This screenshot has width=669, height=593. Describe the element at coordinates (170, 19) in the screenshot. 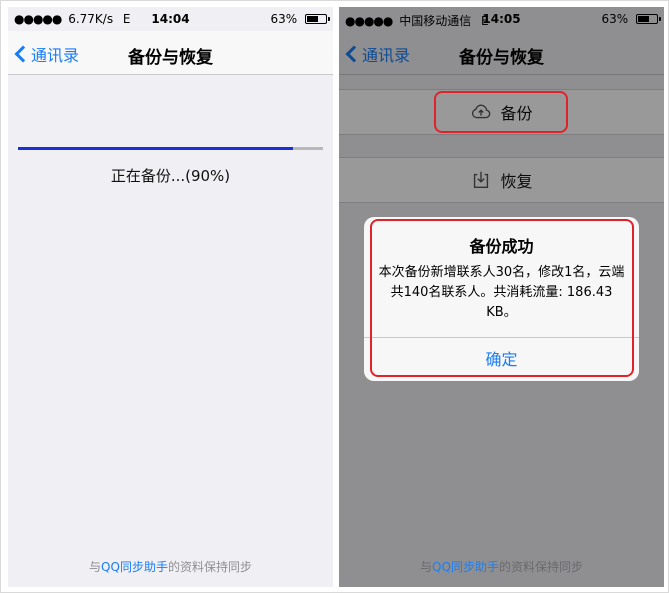

I see `status-bar: ●●●●● 6.77K/s E 14:04 63%` at that location.